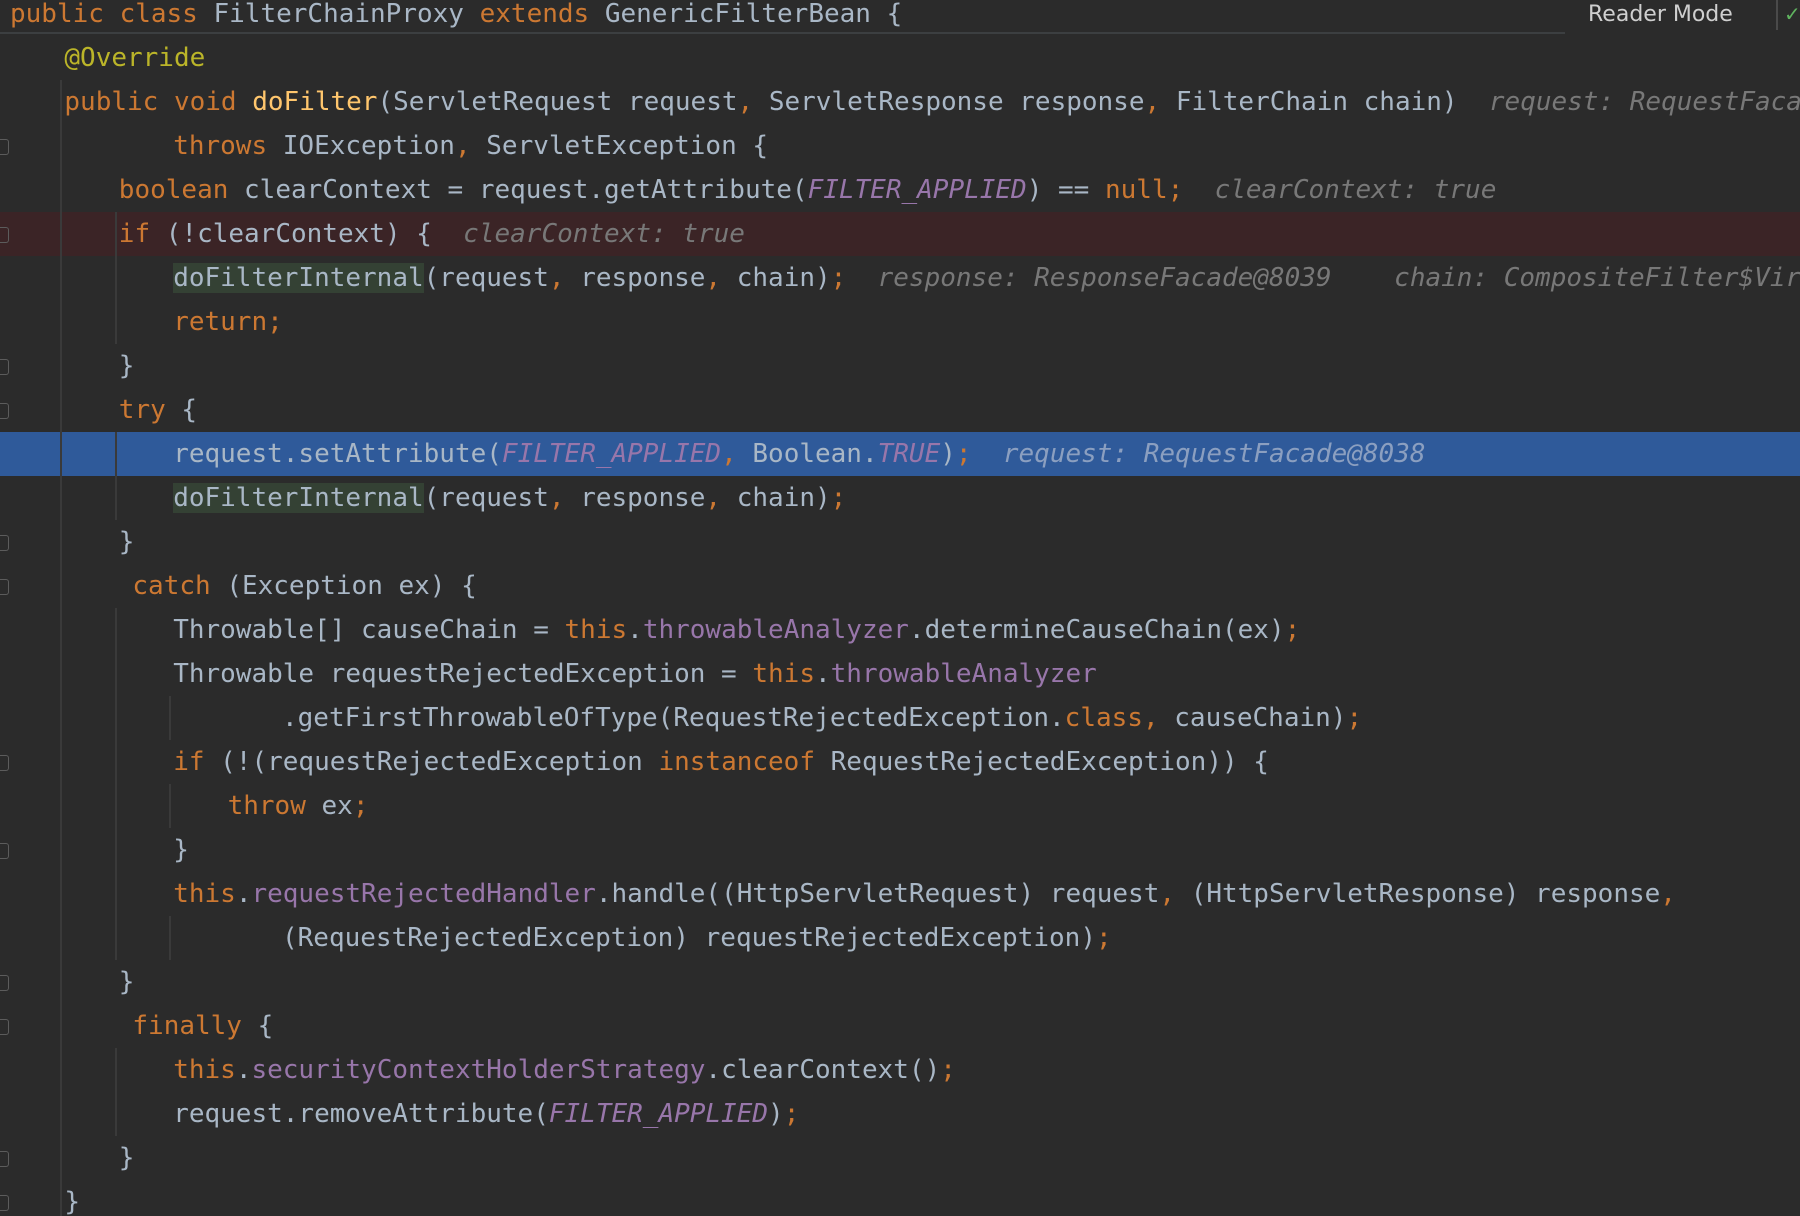  Describe the element at coordinates (423, 894) in the screenshot. I see `code-token: requestRejectedHandler` at that location.